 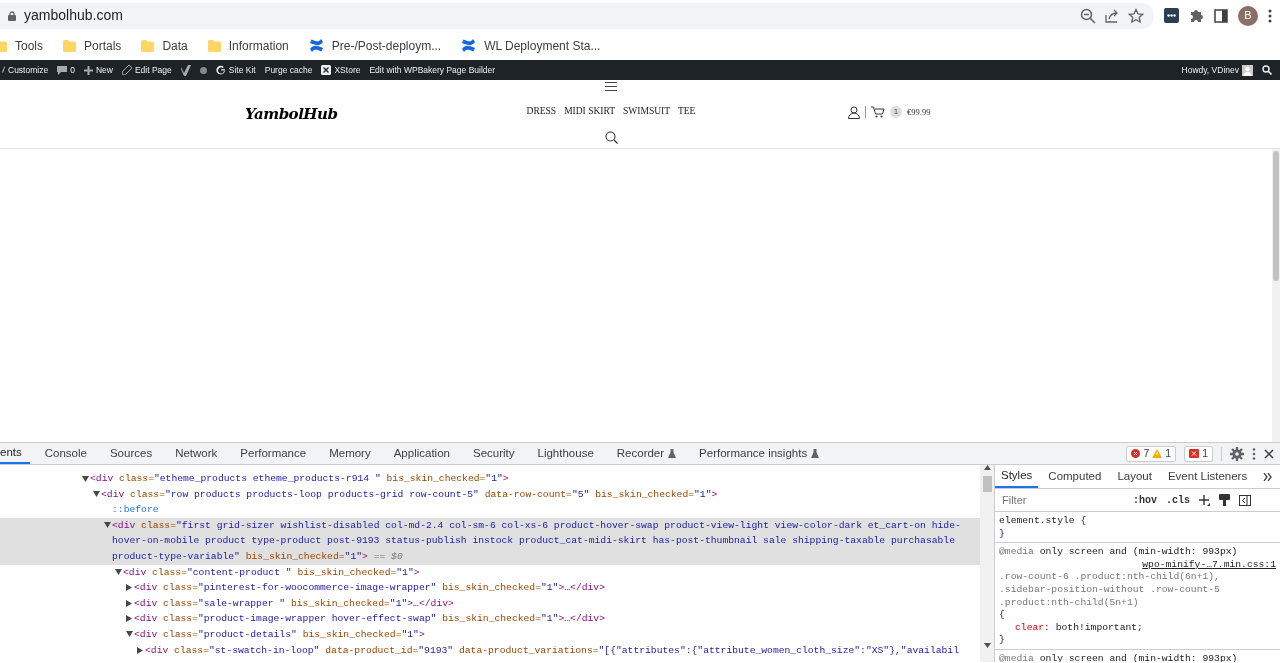 I want to click on issues-counter: 1, so click(x=1198, y=453).